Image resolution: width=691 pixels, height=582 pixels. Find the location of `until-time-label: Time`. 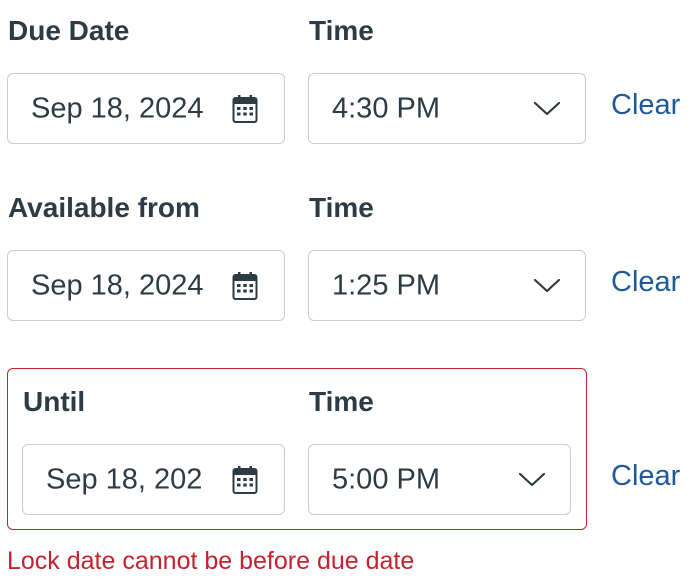

until-time-label: Time is located at coordinates (341, 401).